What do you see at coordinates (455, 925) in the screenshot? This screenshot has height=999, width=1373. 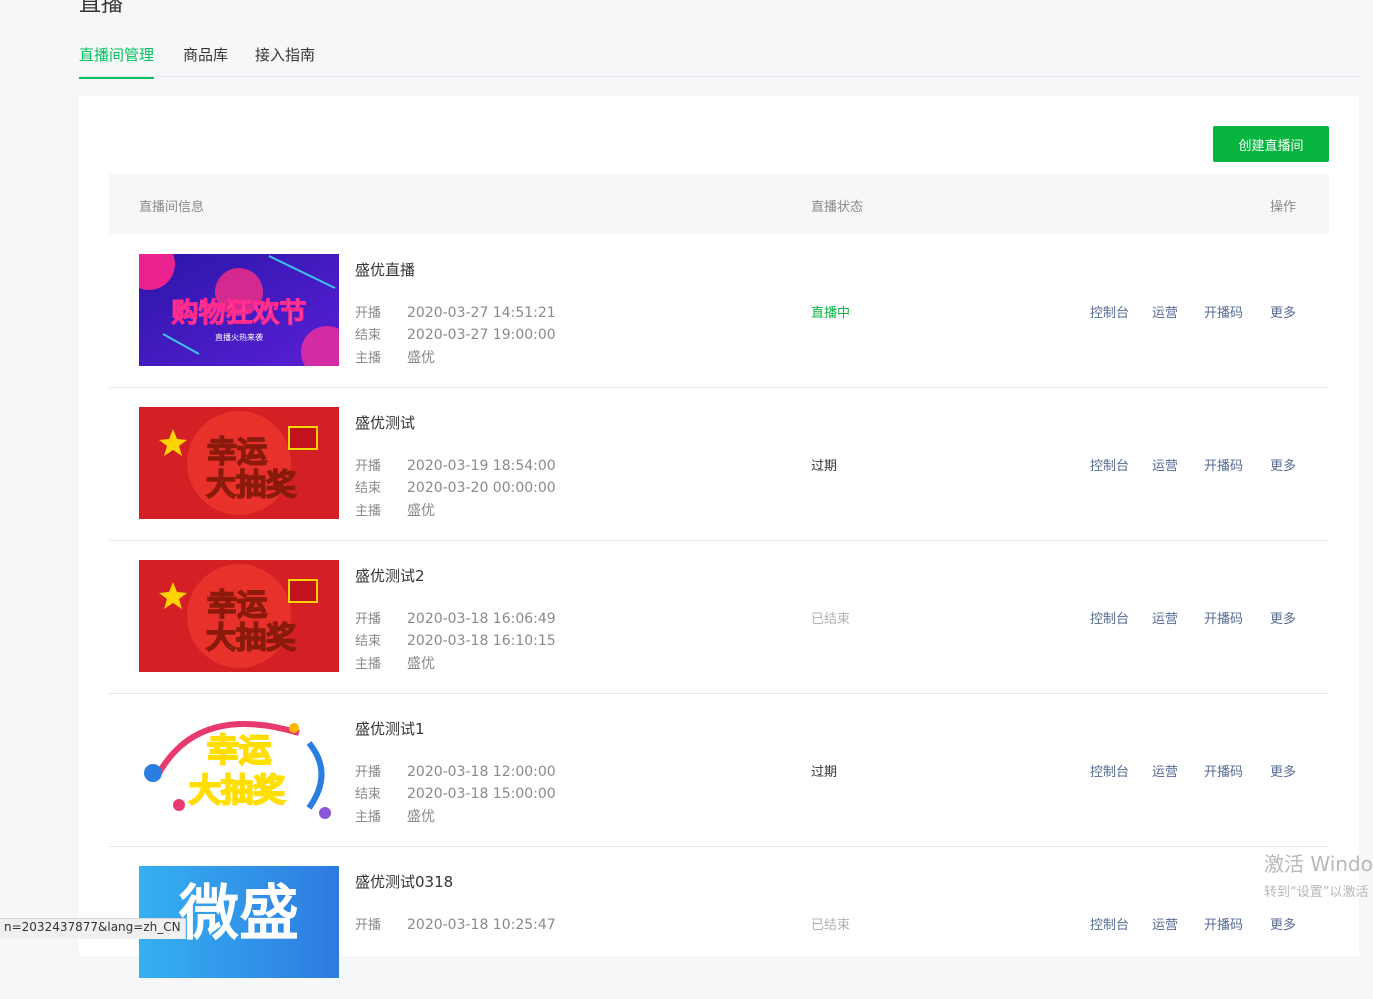 I see `start-time: 开播 2020-03-18 10:25:47` at bounding box center [455, 925].